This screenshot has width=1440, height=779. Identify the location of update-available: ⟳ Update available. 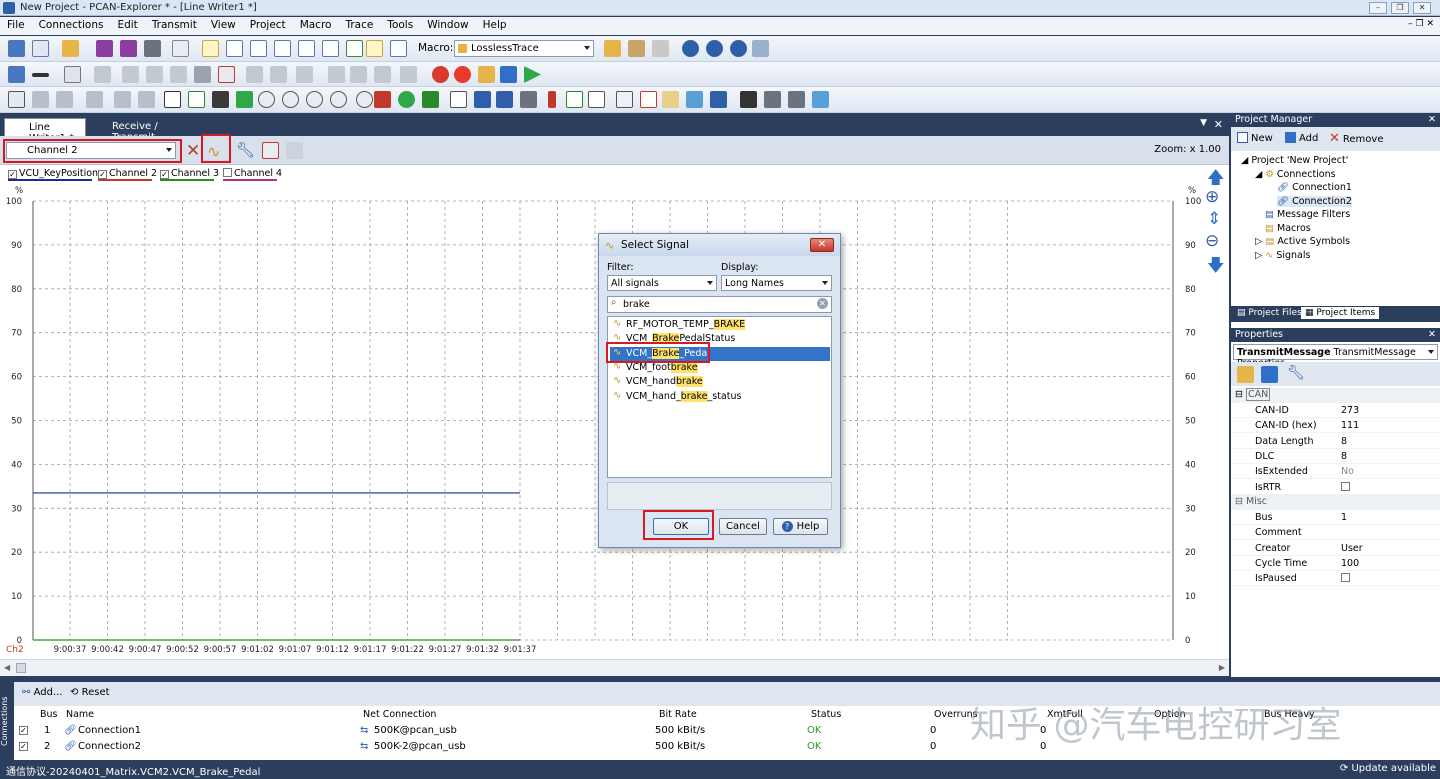
(1388, 768).